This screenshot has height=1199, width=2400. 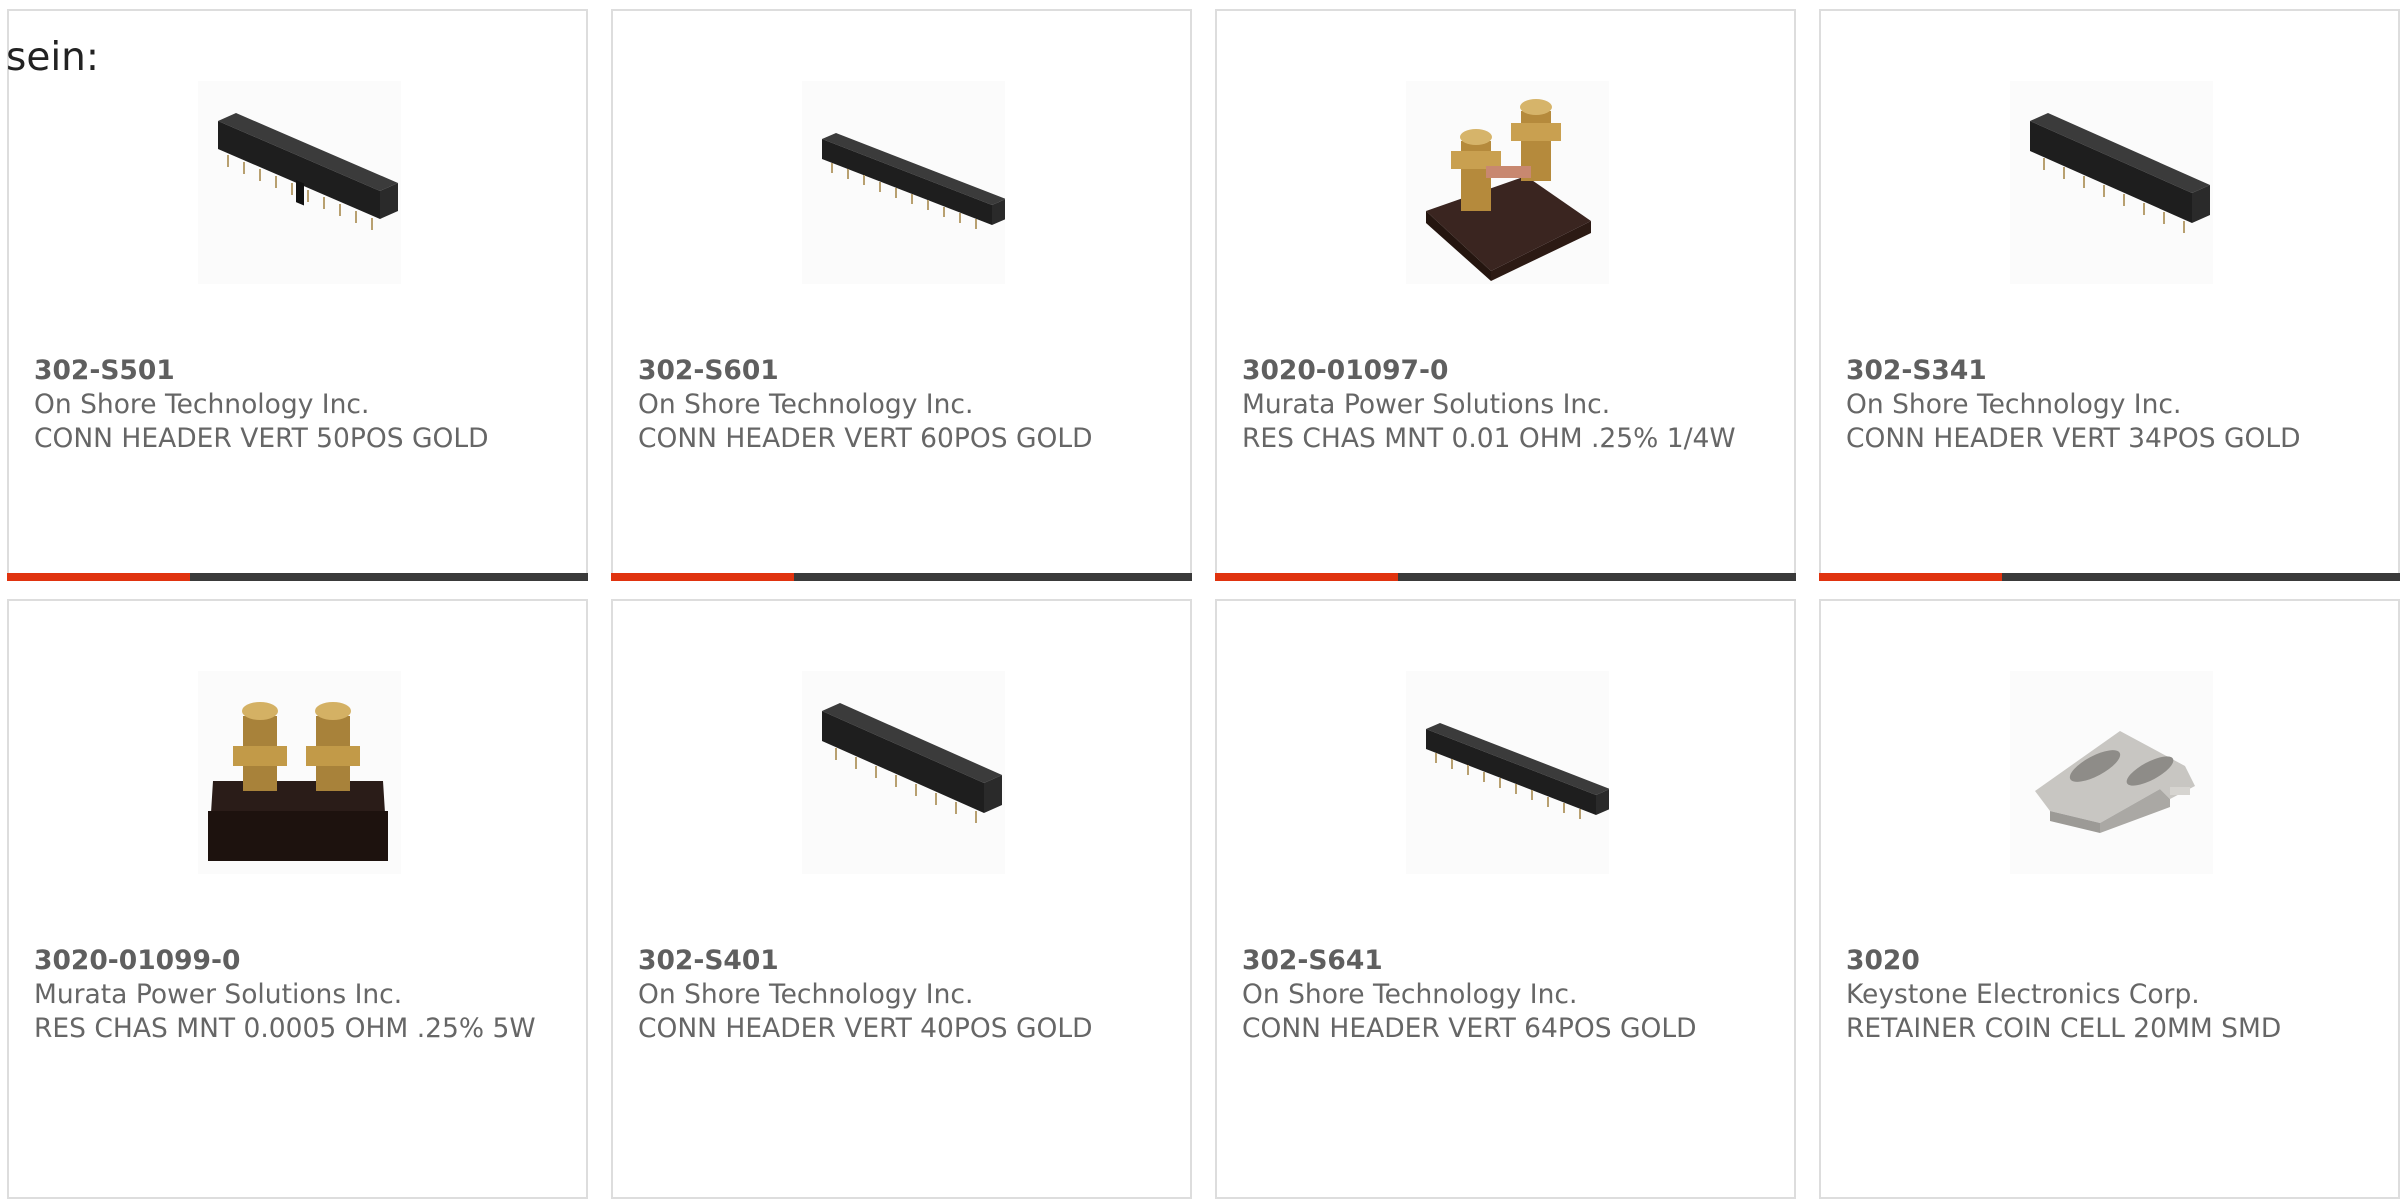 What do you see at coordinates (865, 438) in the screenshot?
I see `description: CONN HEADER VERT 60POS GOLD` at bounding box center [865, 438].